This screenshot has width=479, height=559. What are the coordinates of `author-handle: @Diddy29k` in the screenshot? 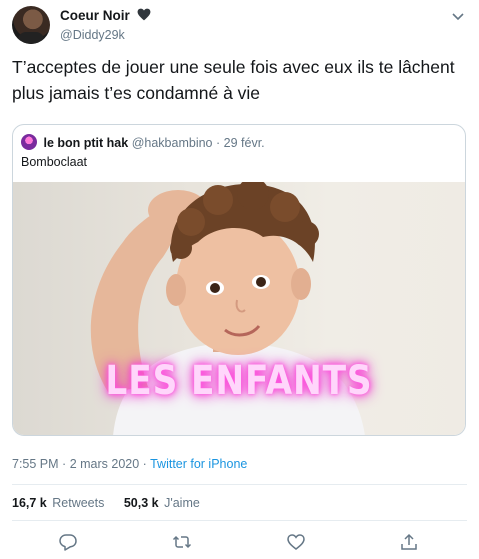 It's located at (105, 35).